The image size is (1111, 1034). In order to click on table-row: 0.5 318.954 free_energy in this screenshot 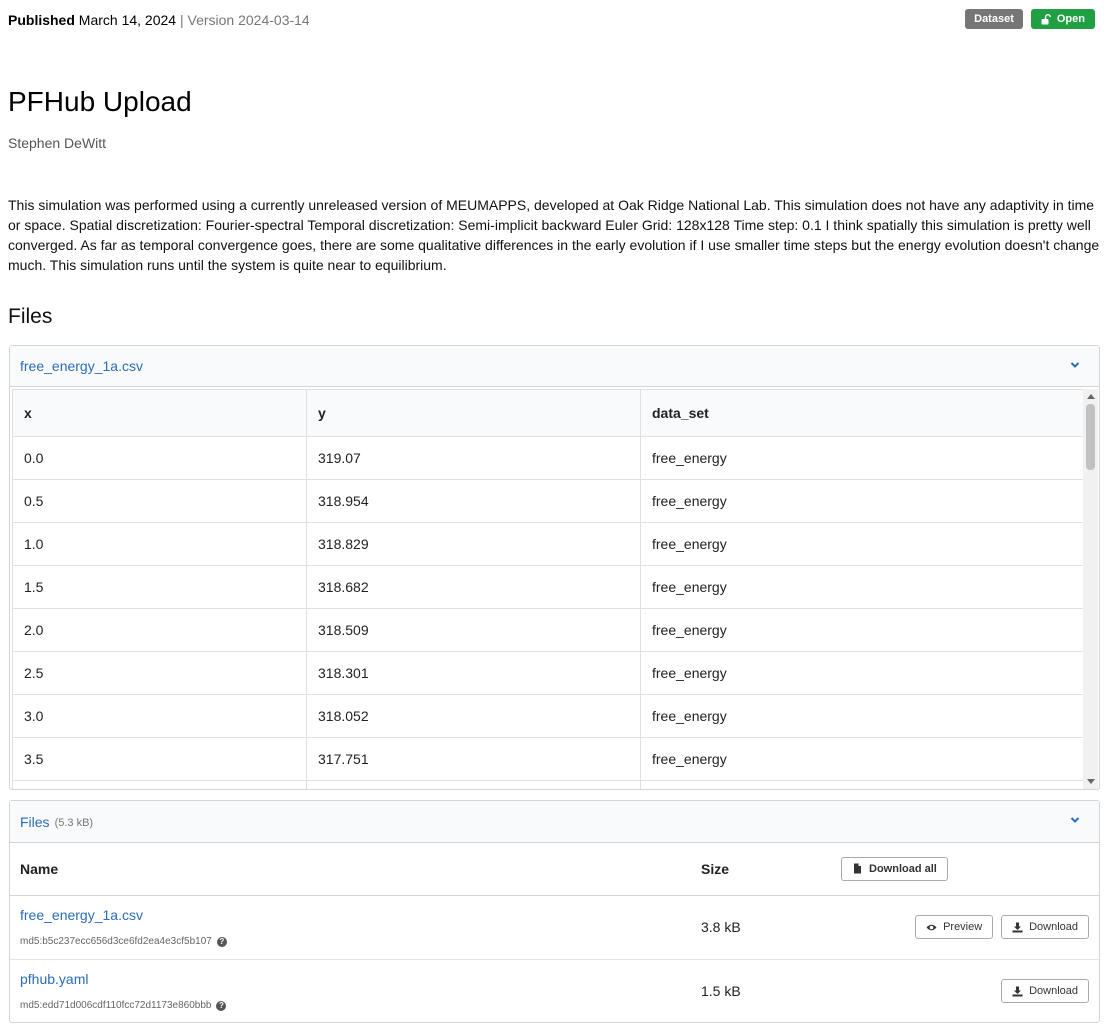, I will do `click(548, 501)`.